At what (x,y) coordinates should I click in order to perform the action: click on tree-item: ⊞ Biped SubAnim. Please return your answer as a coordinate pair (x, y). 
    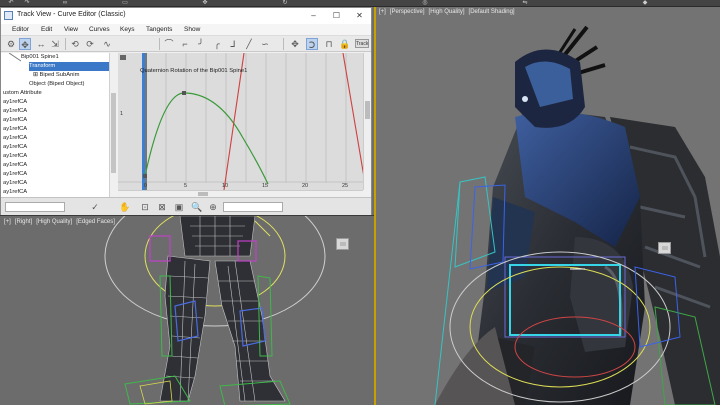
    Looking at the image, I should click on (56, 75).